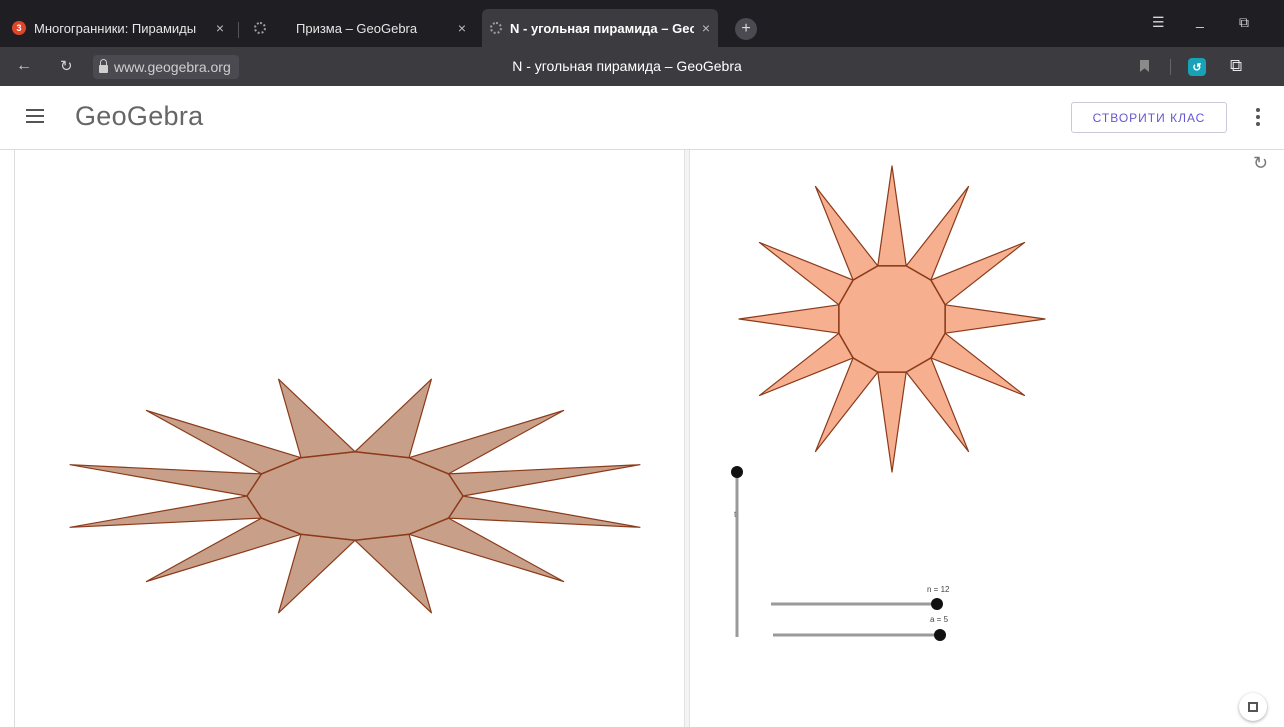 The width and height of the screenshot is (1284, 727). I want to click on base-polygon, so click(892, 319).